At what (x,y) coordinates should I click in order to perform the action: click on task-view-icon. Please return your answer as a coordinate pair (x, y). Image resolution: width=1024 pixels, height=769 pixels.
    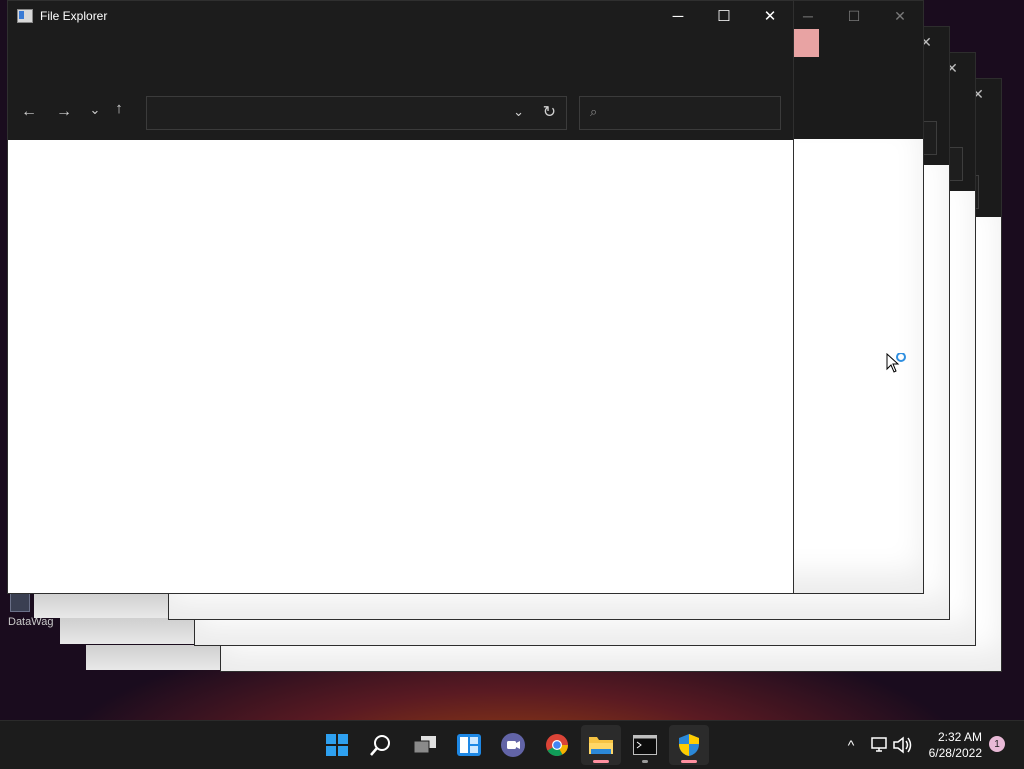
    Looking at the image, I should click on (424, 745).